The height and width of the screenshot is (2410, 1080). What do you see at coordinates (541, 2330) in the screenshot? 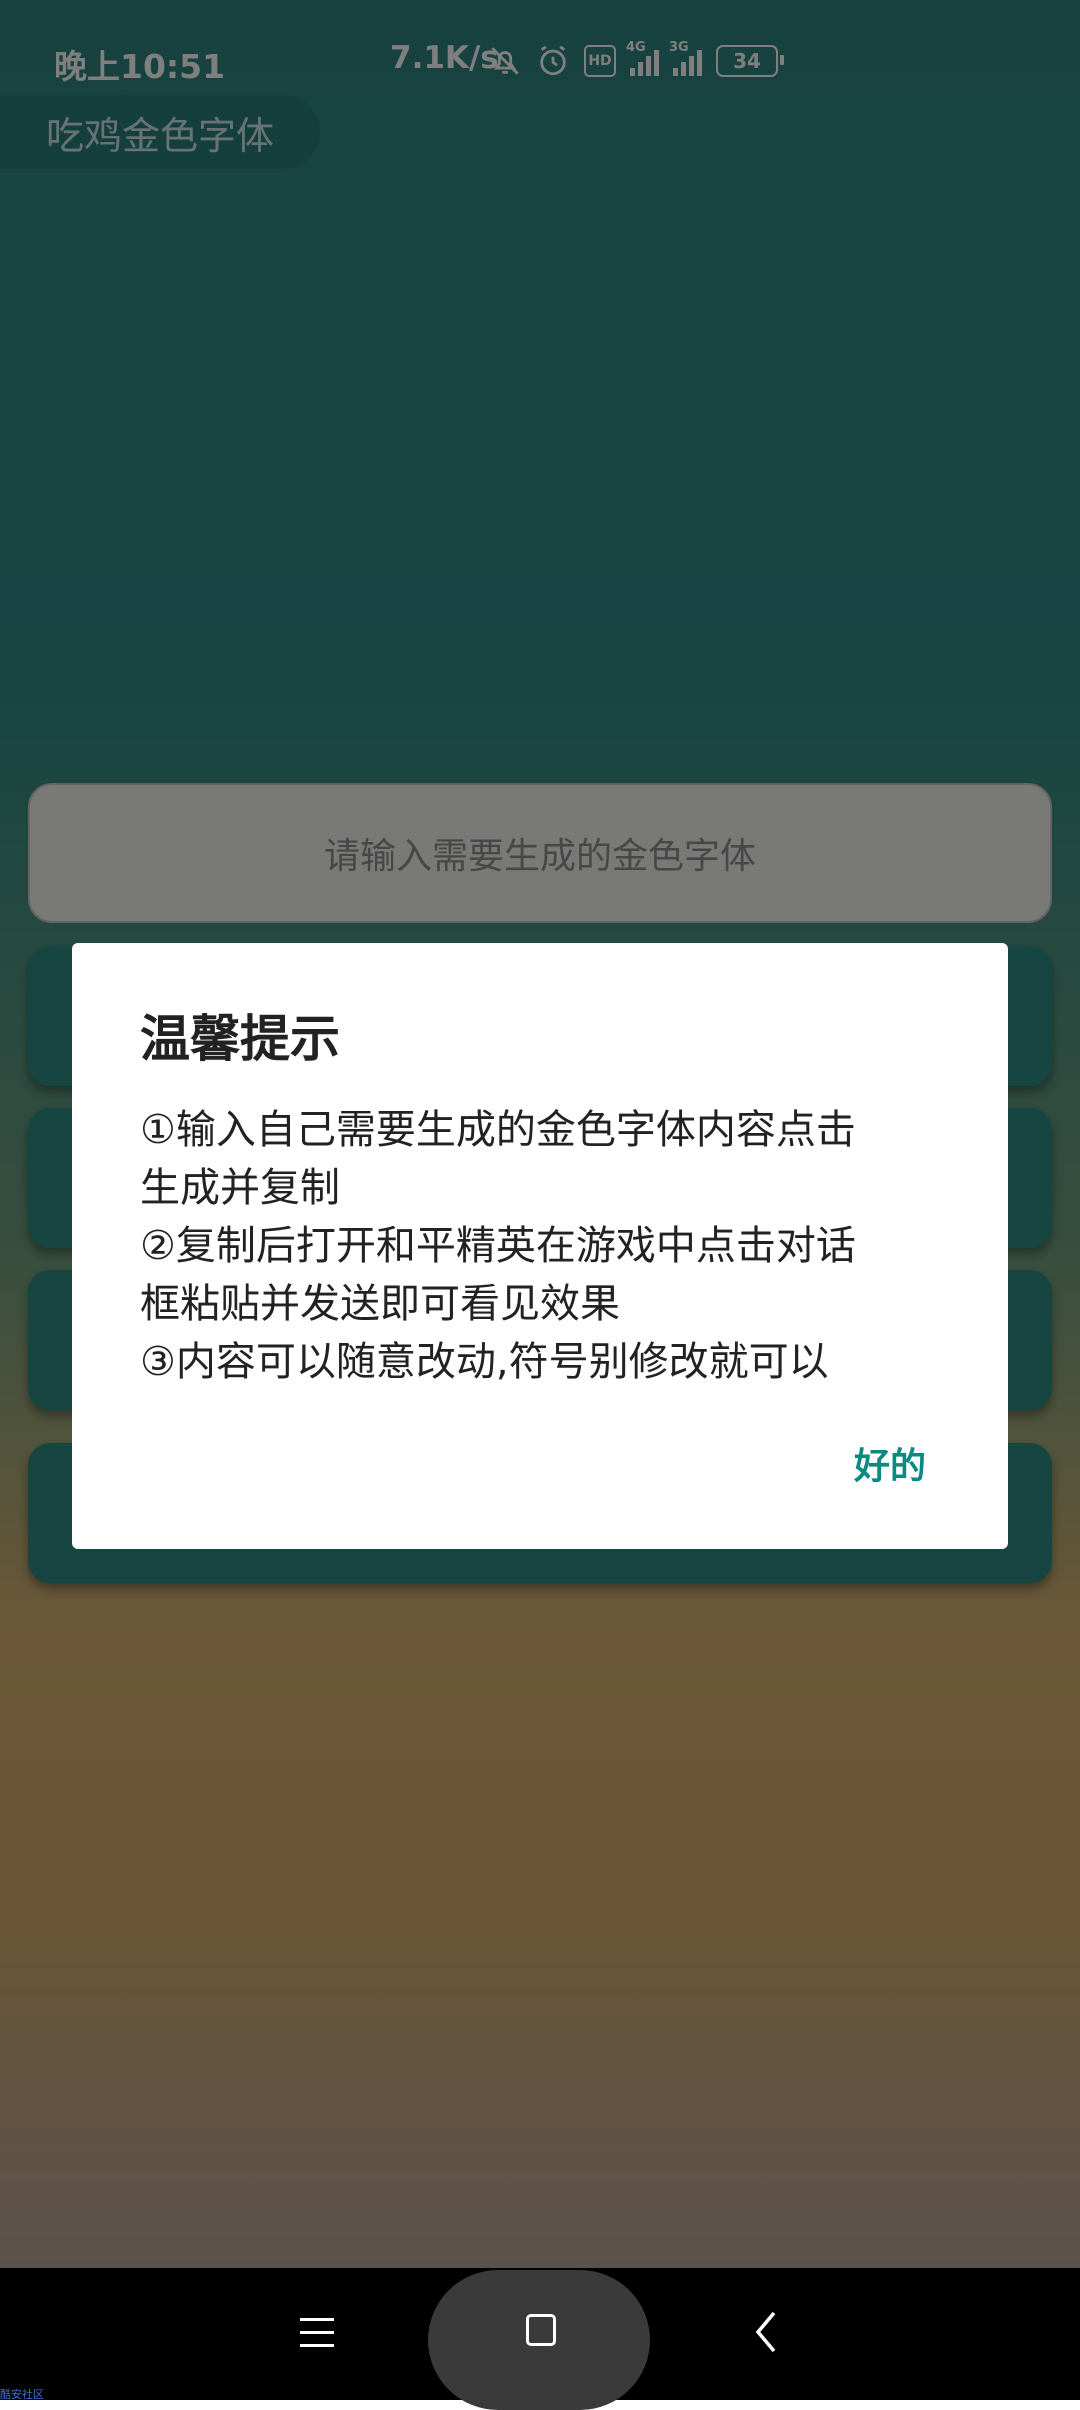
I see `home-icon` at bounding box center [541, 2330].